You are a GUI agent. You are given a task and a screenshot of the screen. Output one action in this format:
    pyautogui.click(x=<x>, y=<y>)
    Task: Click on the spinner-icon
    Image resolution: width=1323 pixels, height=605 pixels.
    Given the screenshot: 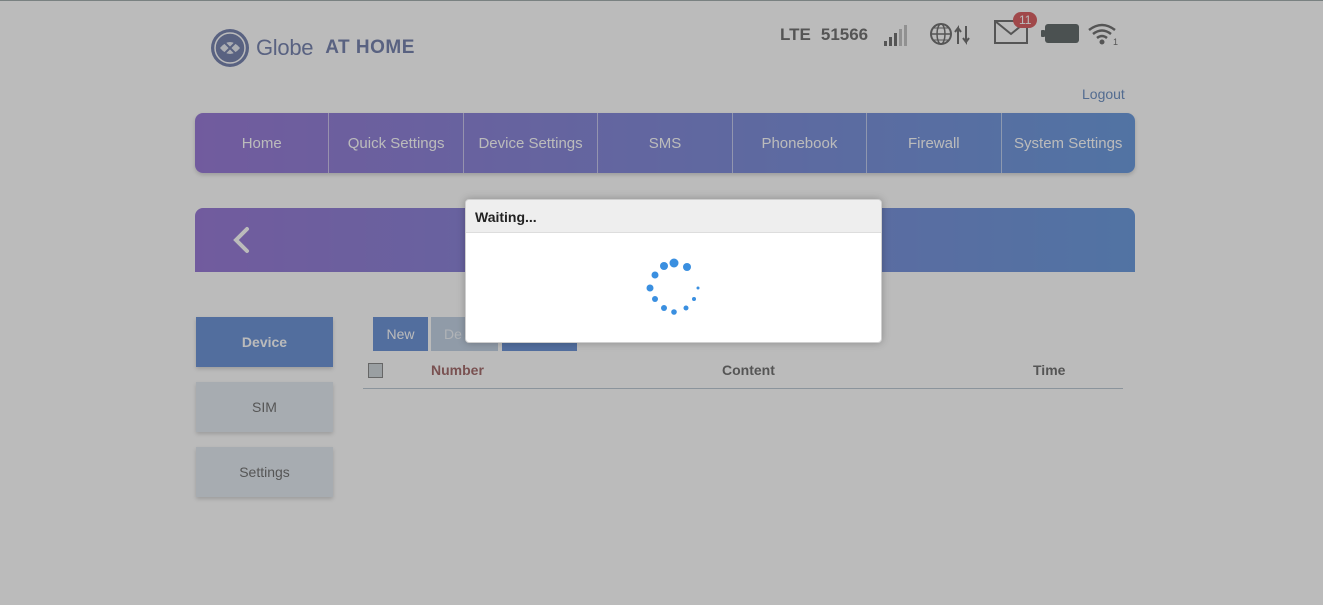 What is the action you would take?
    pyautogui.click(x=673, y=286)
    